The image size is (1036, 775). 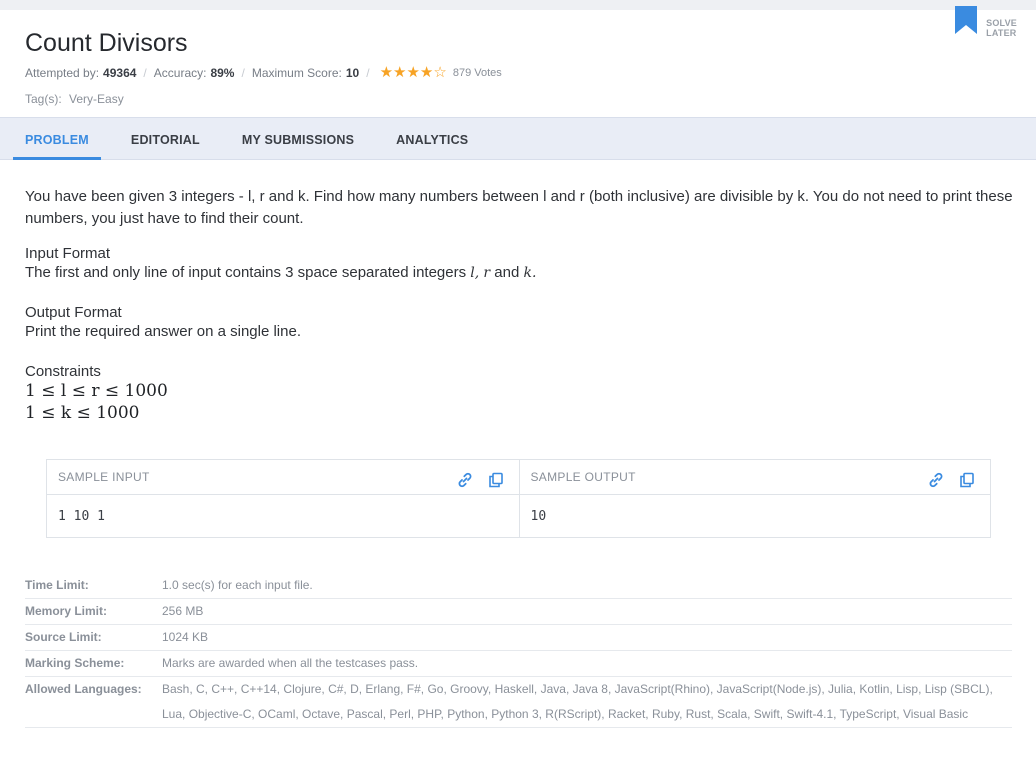 I want to click on tab-problem: PROBLEM, so click(x=57, y=139).